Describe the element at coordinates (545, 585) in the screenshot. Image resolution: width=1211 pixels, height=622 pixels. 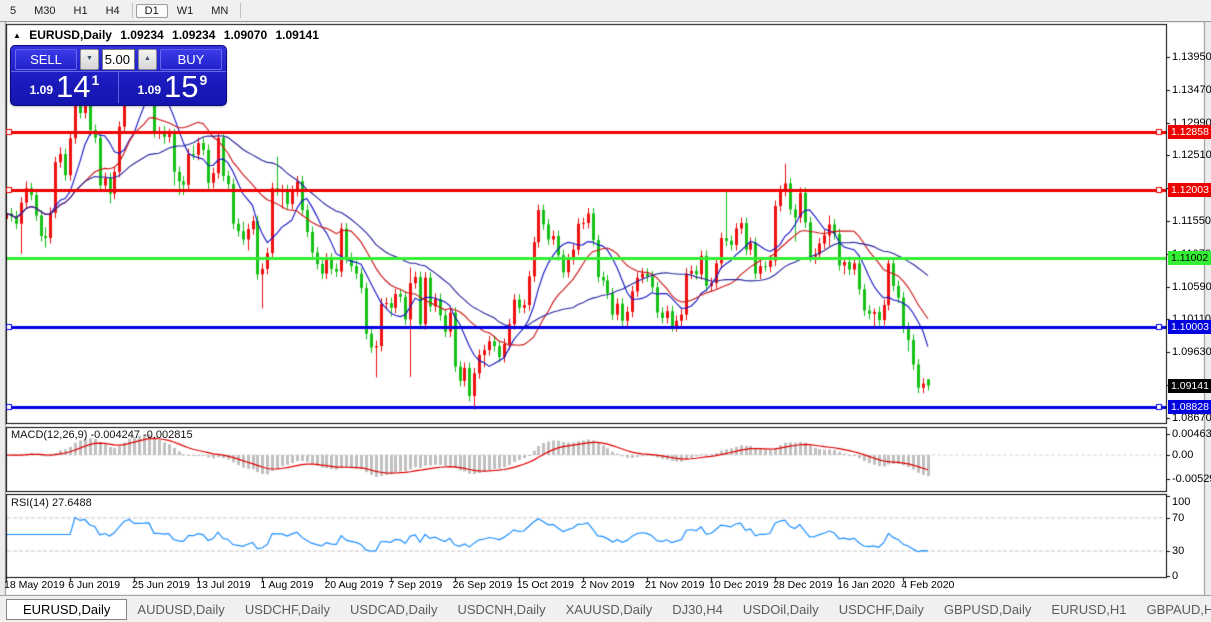
I see `date-axis-label: 15 Oct 2019` at that location.